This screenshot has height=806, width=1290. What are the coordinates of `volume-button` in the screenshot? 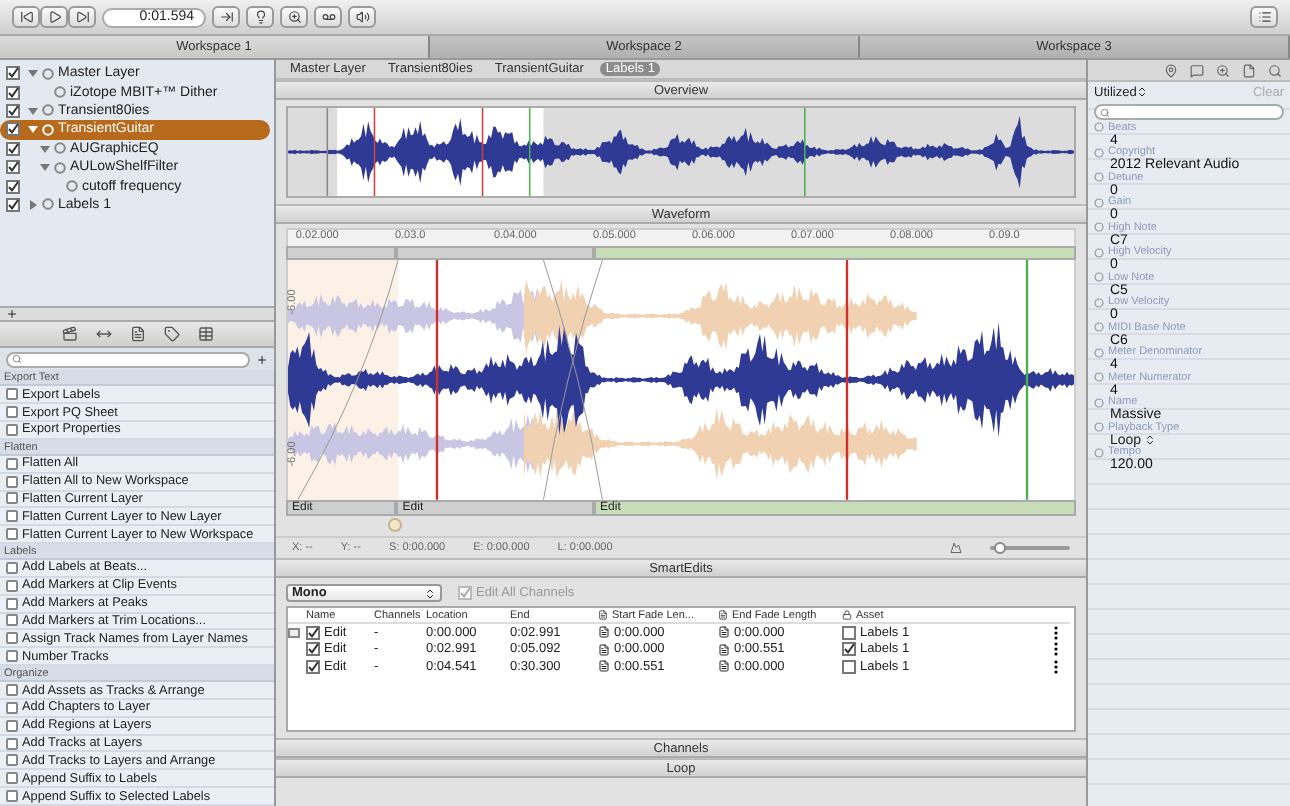 It's located at (362, 17).